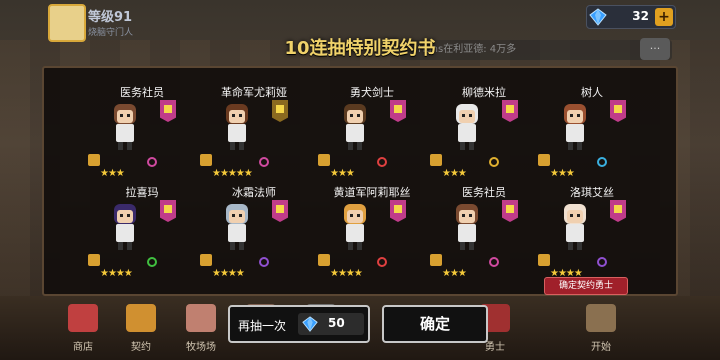 The width and height of the screenshot is (720, 360). I want to click on nav-label: 契约, so click(141, 347).